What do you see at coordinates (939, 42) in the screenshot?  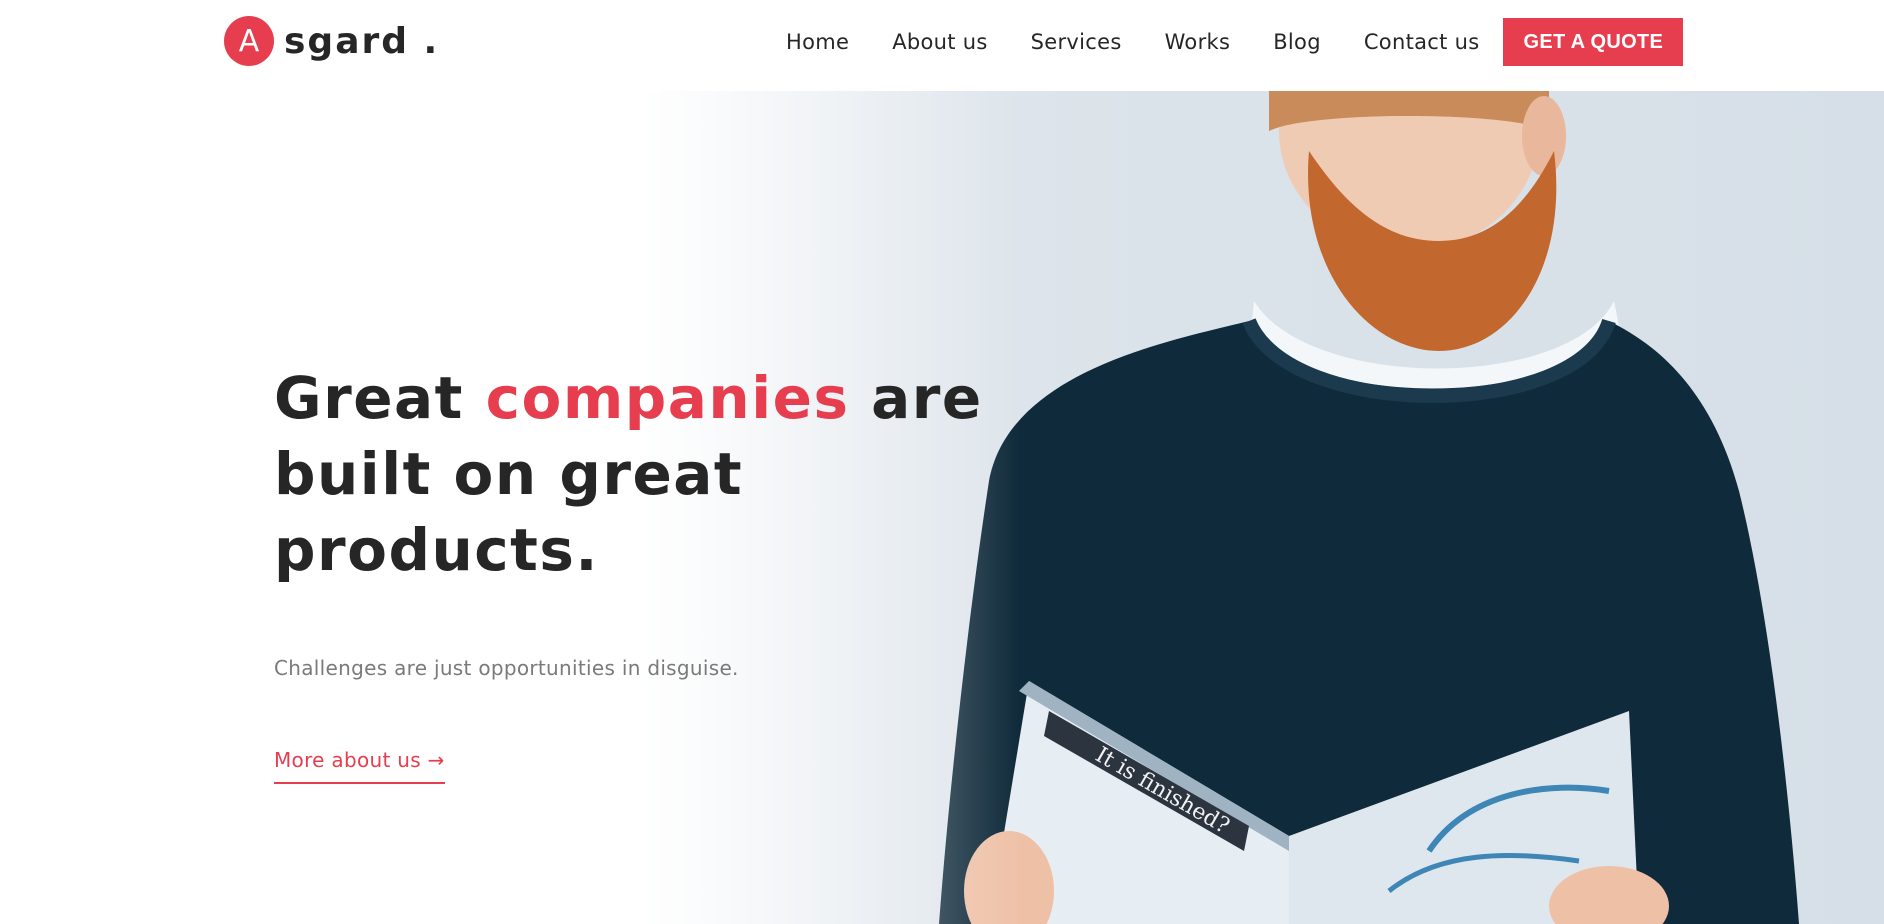 I see `nav-about-us: About us` at bounding box center [939, 42].